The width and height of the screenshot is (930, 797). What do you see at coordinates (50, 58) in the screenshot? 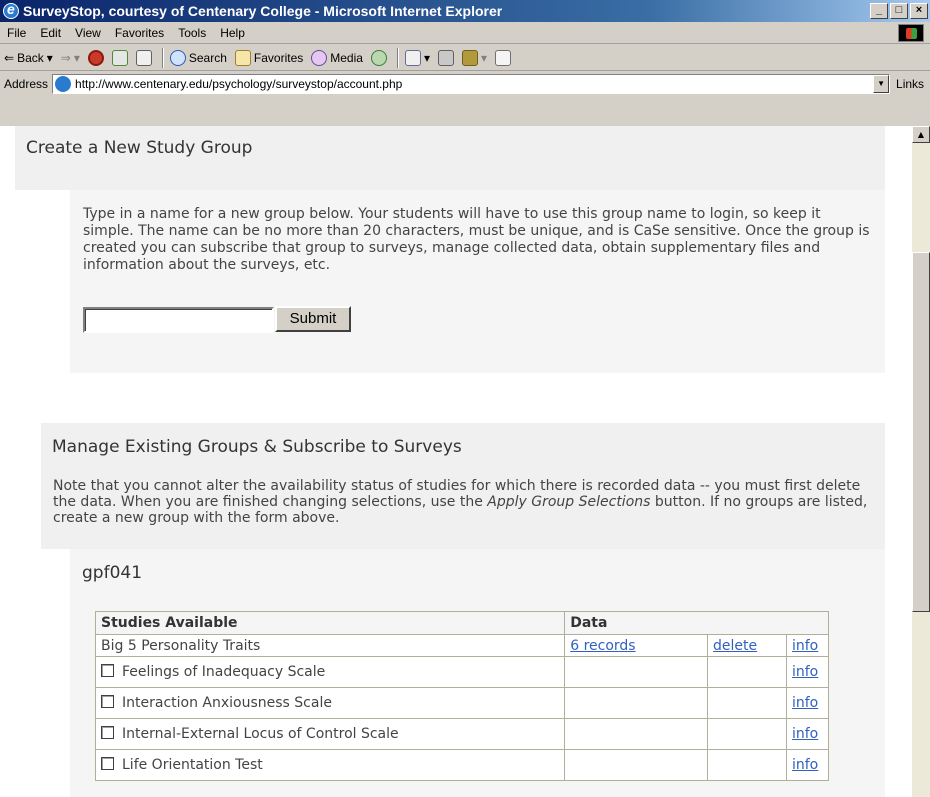
I see `back-dropdown-icon: ▾` at bounding box center [50, 58].